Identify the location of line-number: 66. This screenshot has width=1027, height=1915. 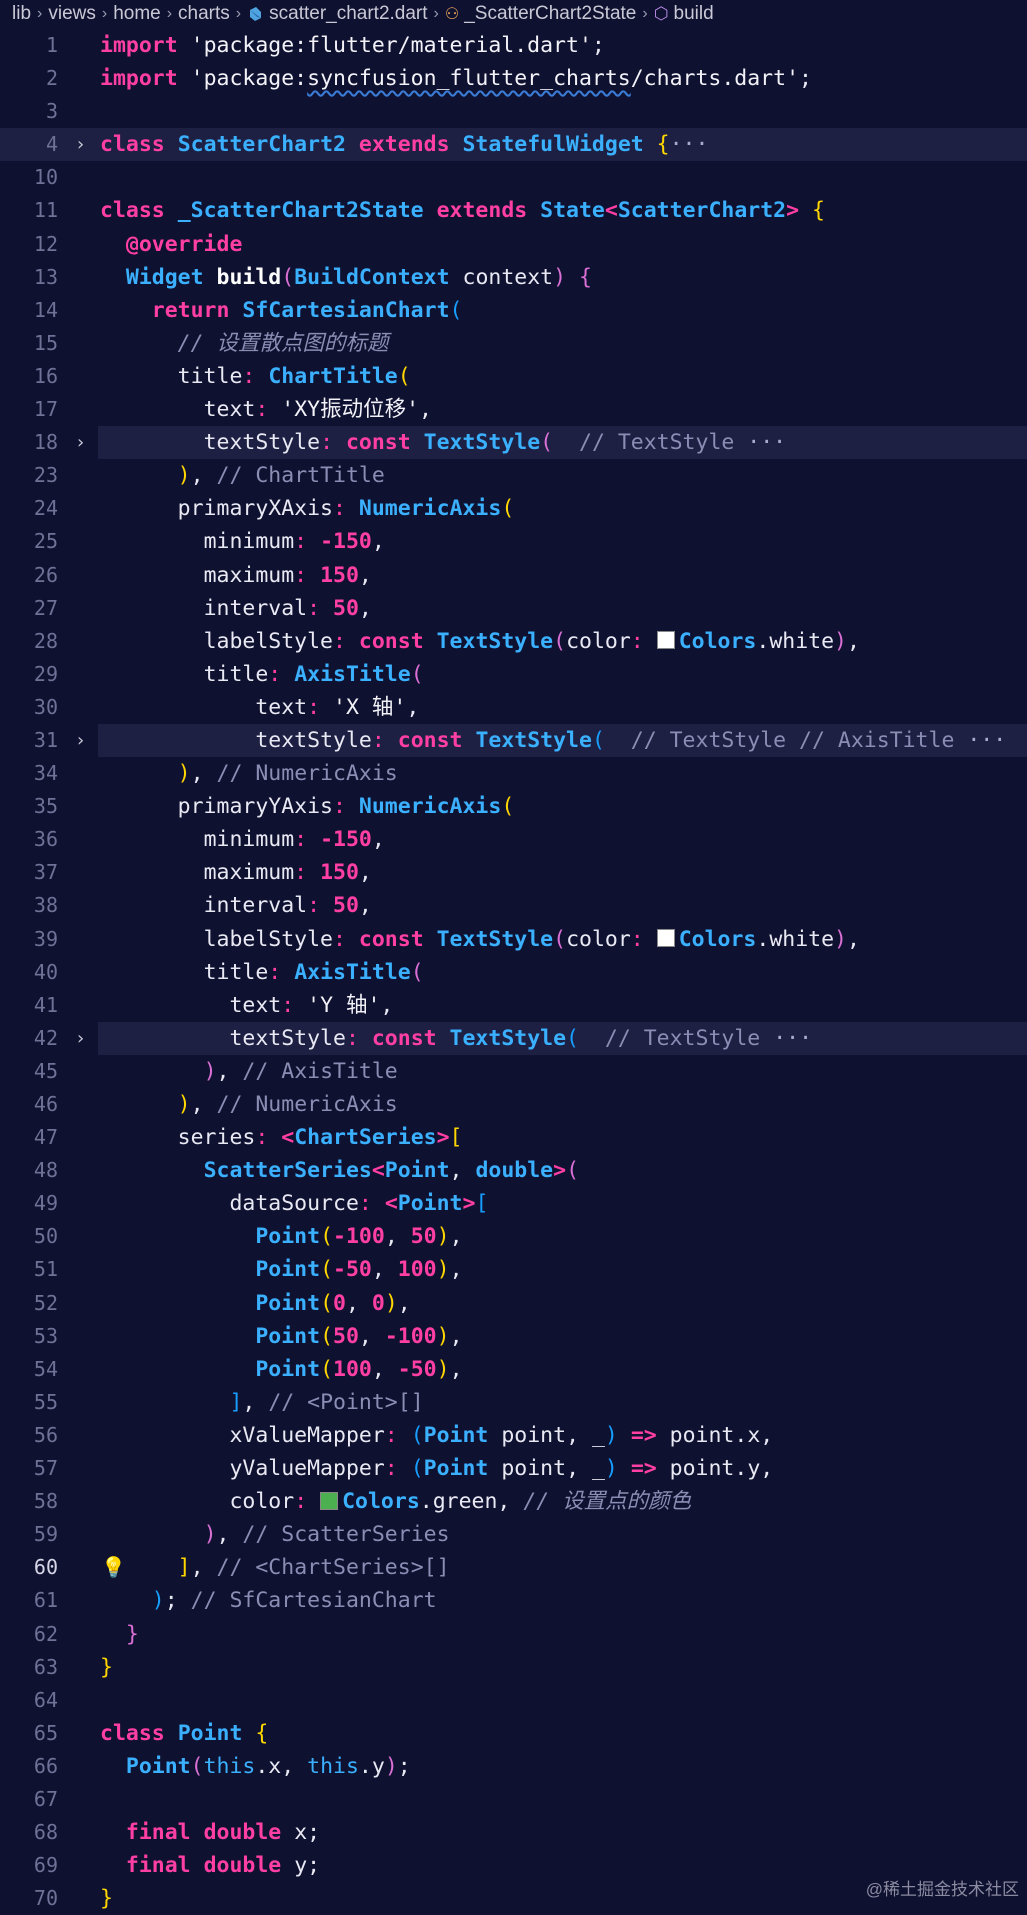
(45, 1765).